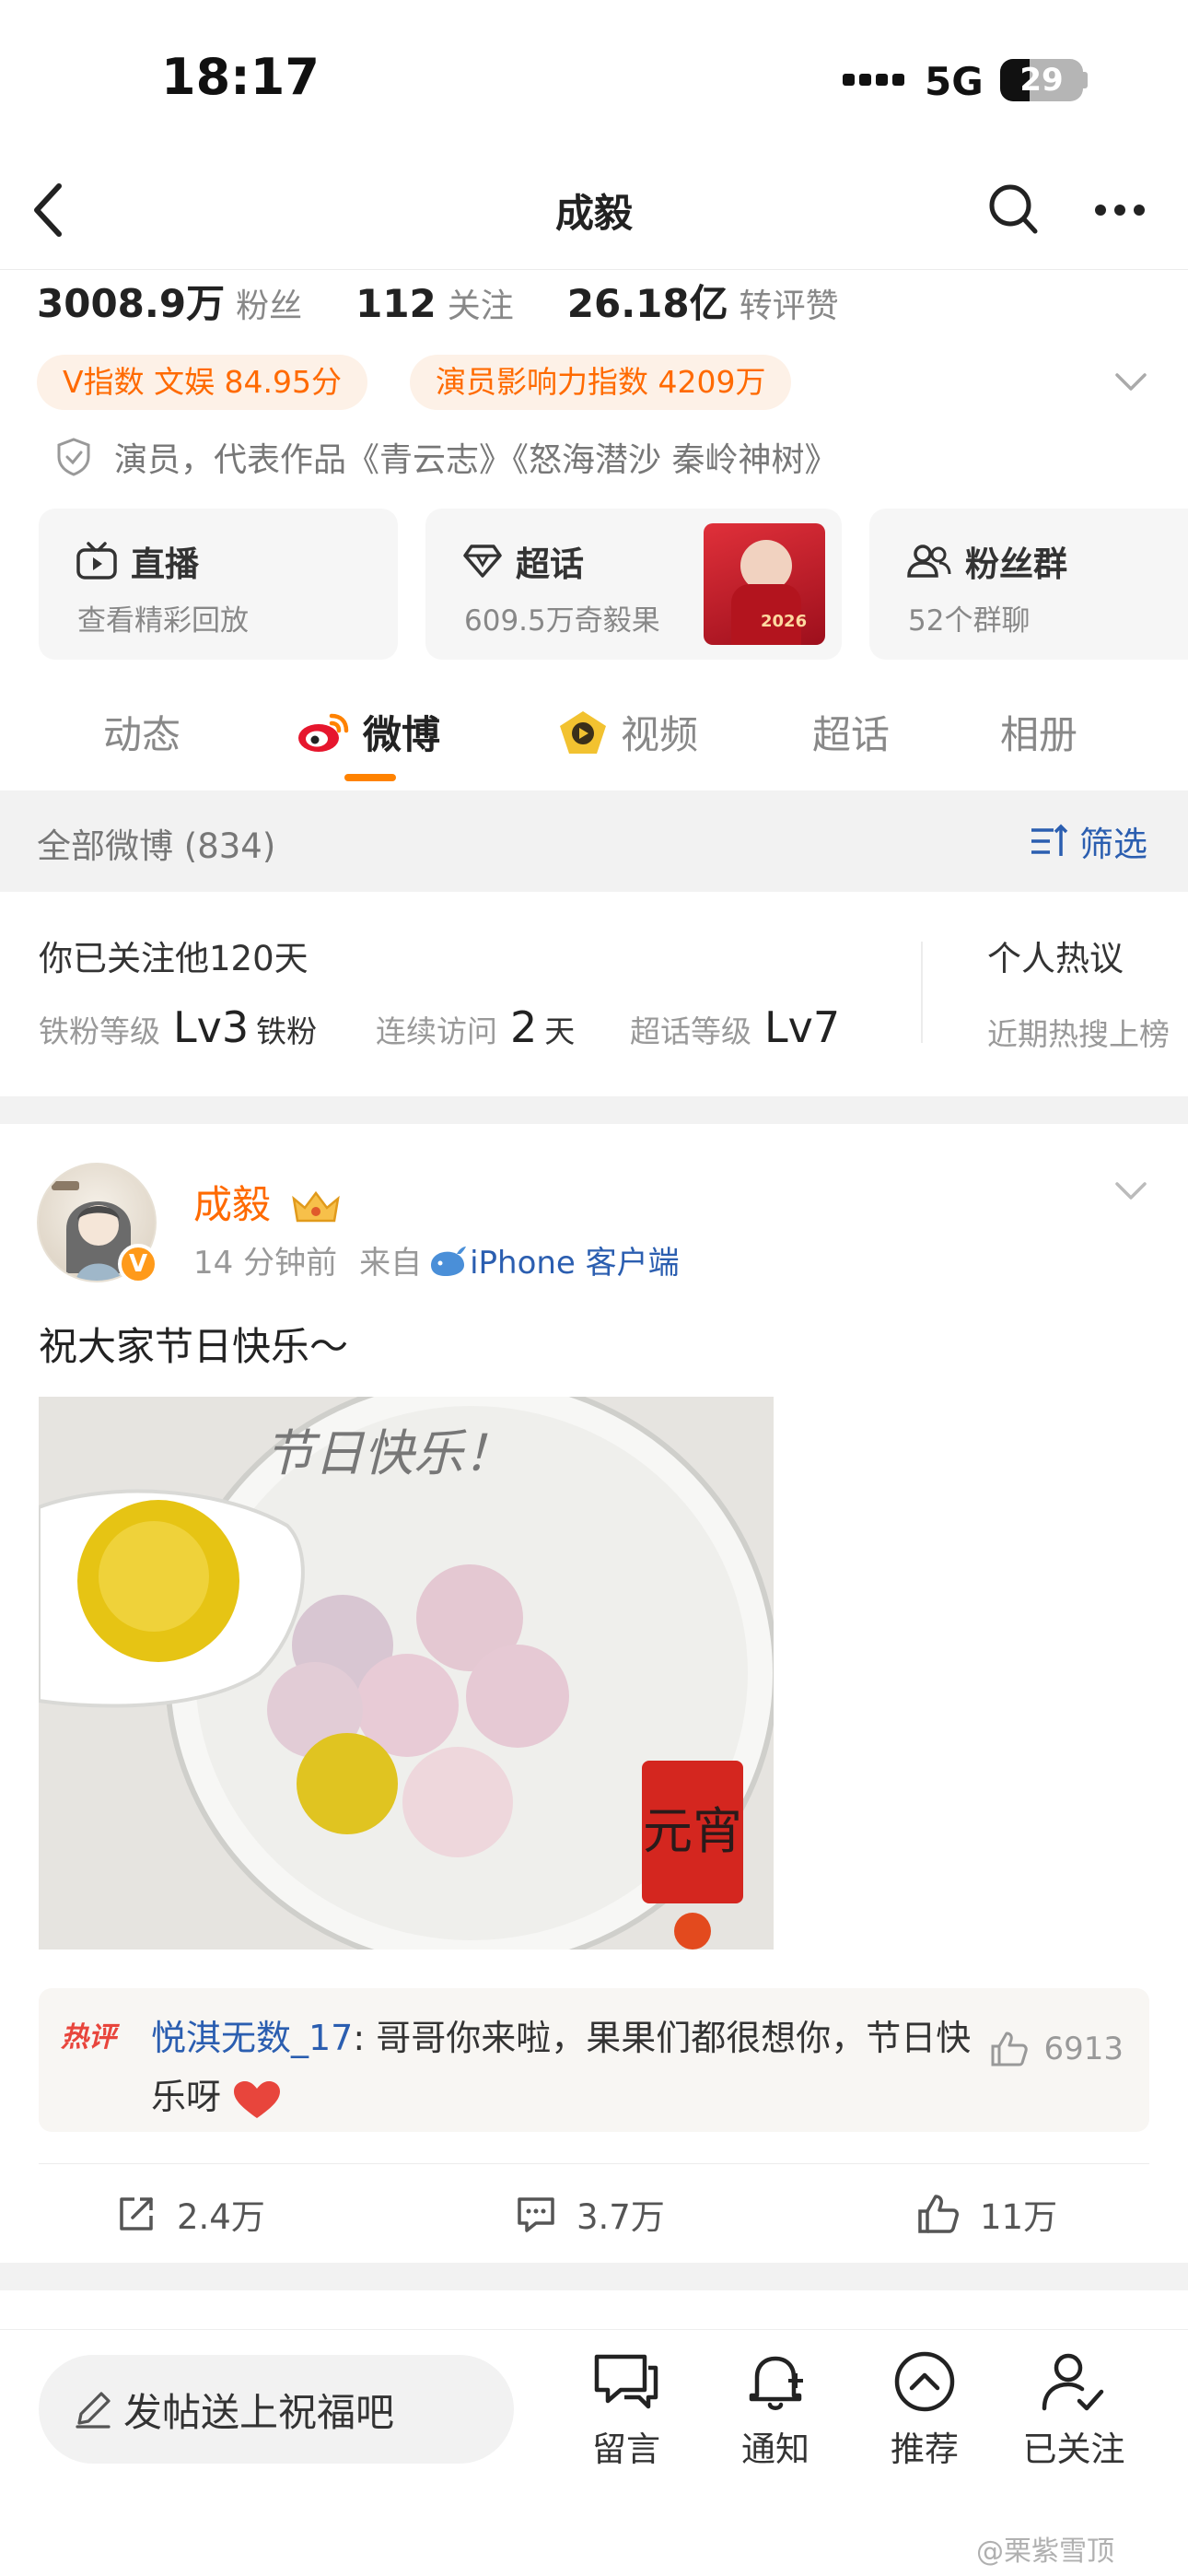 The width and height of the screenshot is (1188, 2576). I want to click on status-time: 18:17, so click(240, 77).